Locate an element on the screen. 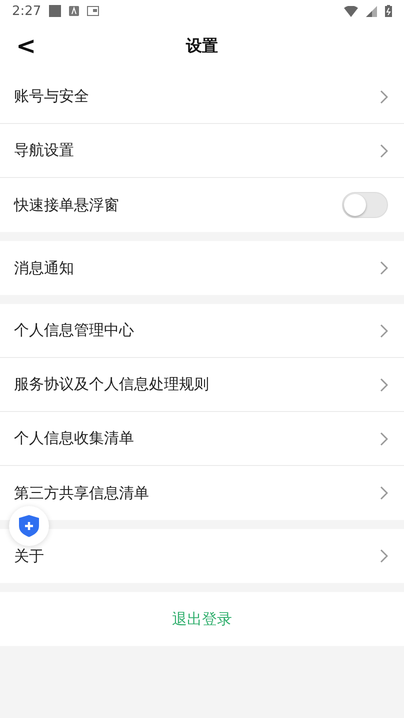 The height and width of the screenshot is (718, 404). page-title: 设置 is located at coordinates (202, 46).